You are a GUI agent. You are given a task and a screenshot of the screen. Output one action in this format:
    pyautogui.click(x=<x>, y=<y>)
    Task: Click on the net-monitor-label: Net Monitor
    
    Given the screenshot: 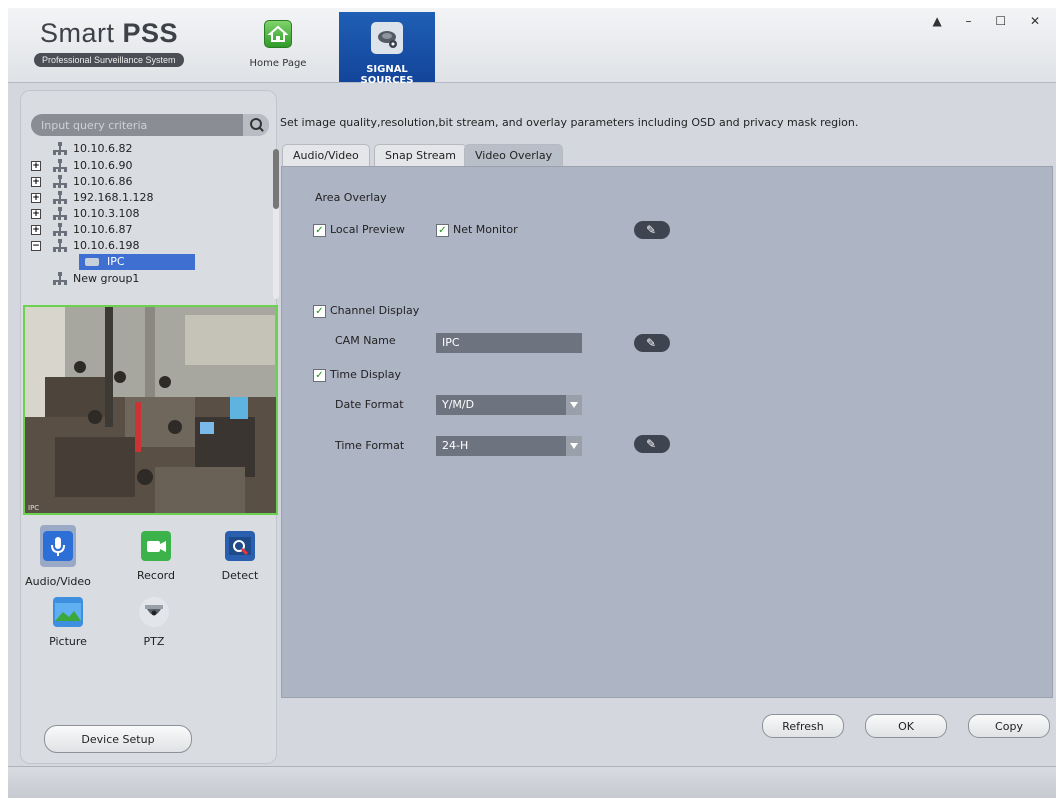 What is the action you would take?
    pyautogui.click(x=485, y=229)
    